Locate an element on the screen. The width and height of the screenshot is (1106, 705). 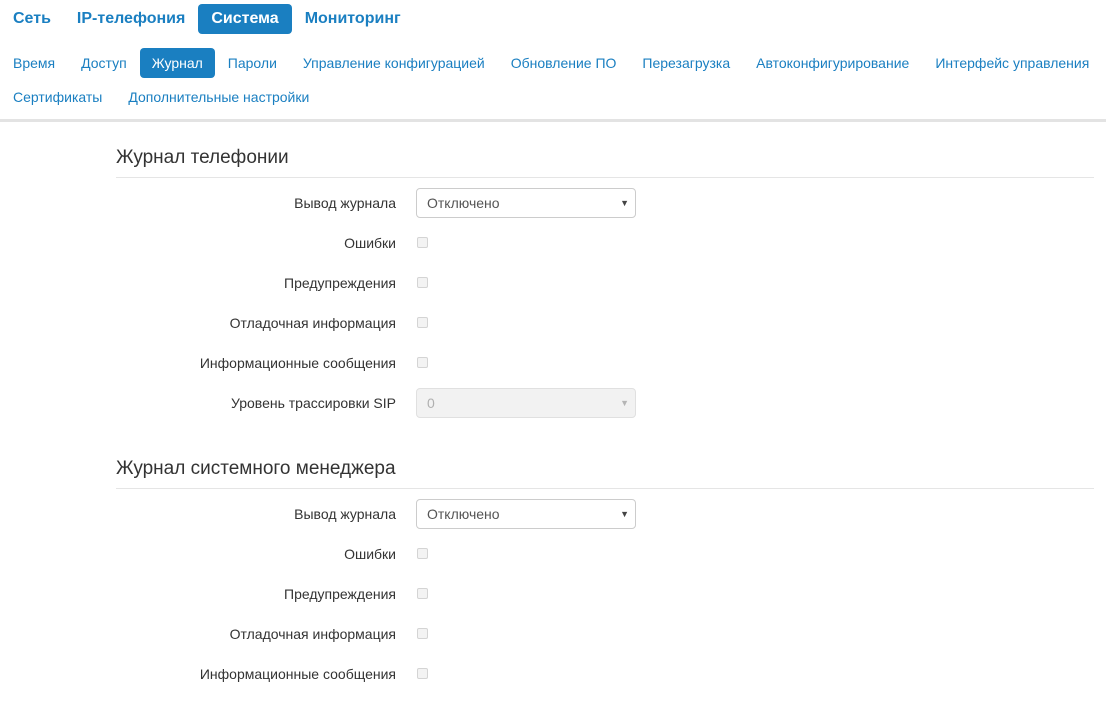
telephony-warnings-label: Предупреждения is located at coordinates (340, 283).